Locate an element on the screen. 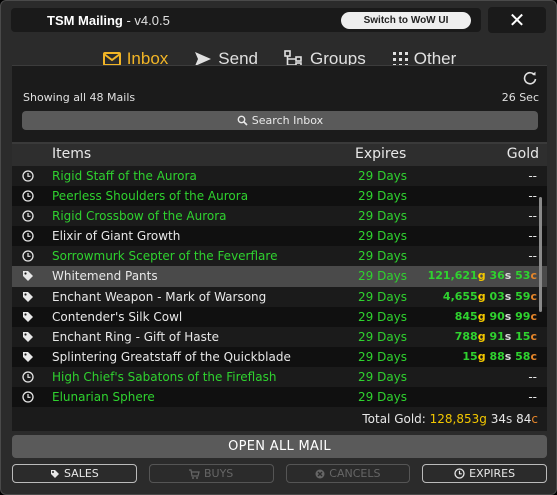  item-name: High Chief's Sabatons of the Fireflash is located at coordinates (164, 376).